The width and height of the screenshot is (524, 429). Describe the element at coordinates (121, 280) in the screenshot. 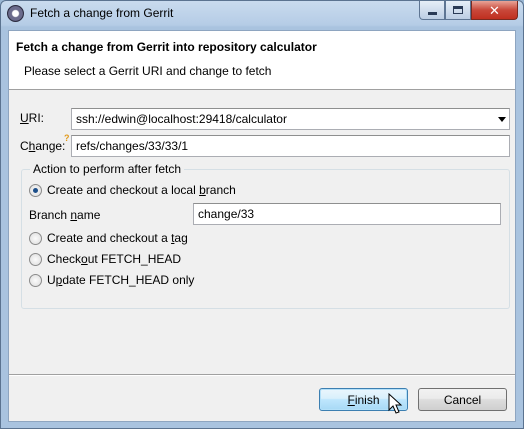

I see `radio-update-label: Update FETCH_HEAD only` at that location.